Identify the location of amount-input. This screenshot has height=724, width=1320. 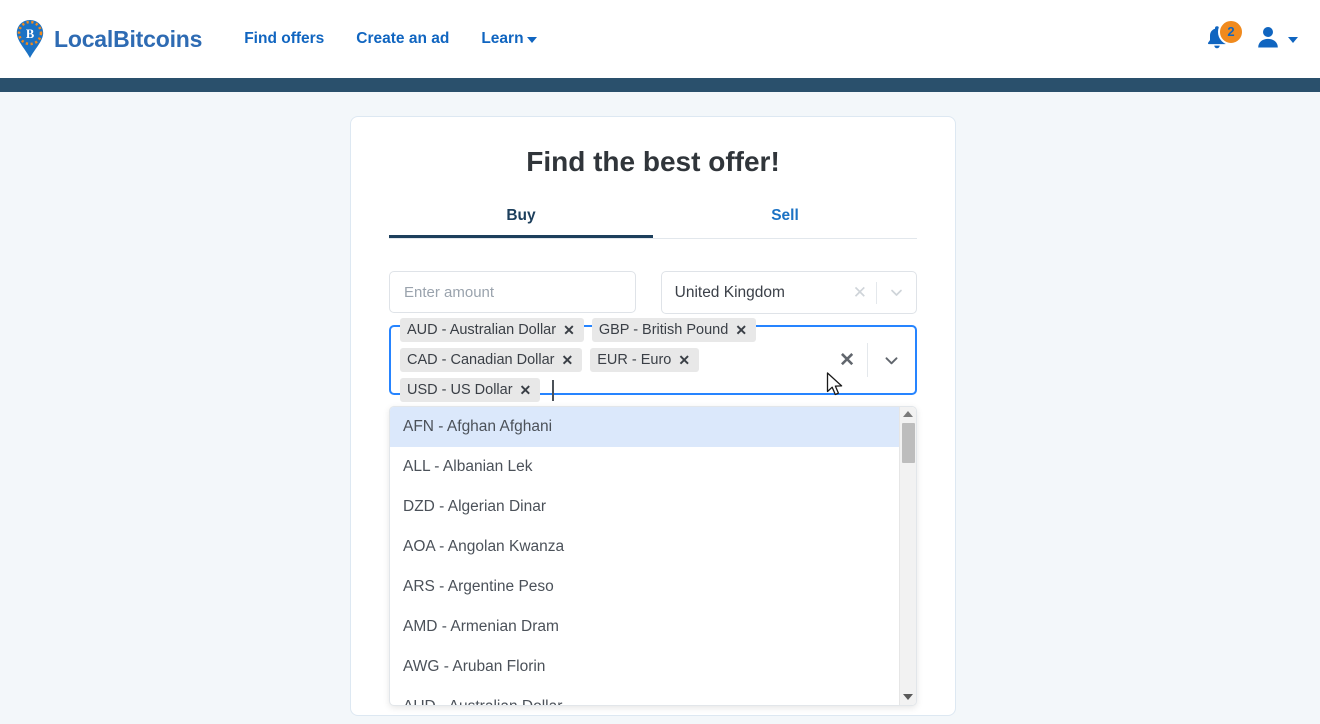
(512, 292).